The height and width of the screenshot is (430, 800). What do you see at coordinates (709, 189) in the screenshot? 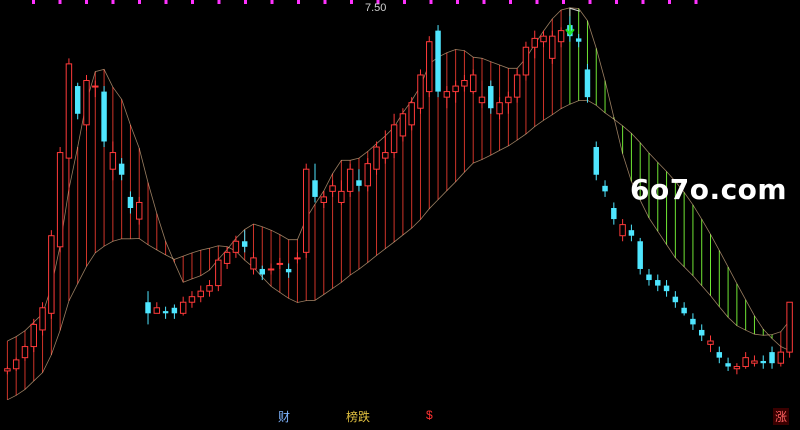
I see `watermark-text: 6o7o.com` at bounding box center [709, 189].